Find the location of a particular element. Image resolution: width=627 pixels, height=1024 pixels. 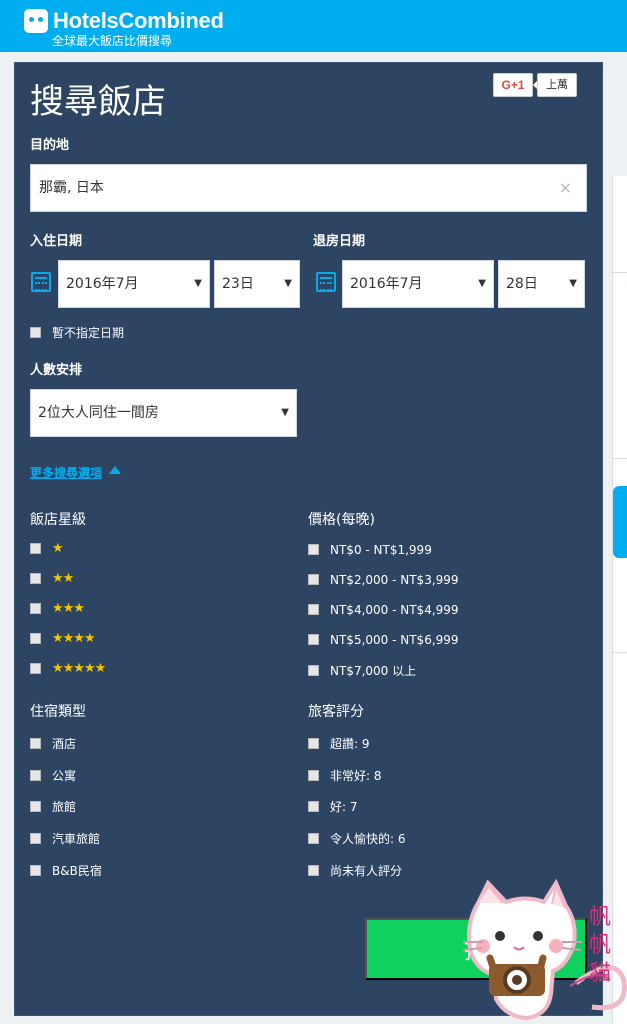

checkout-month-value: 2016年7月 is located at coordinates (386, 284).